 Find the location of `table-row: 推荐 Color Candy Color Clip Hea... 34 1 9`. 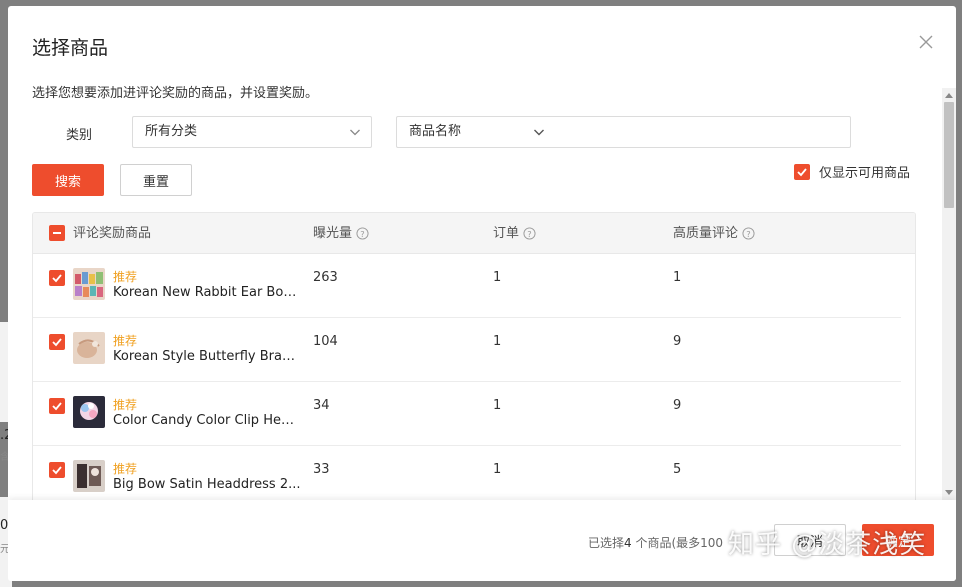

table-row: 推荐 Color Candy Color Clip Hea... 34 1 9 is located at coordinates (467, 414).